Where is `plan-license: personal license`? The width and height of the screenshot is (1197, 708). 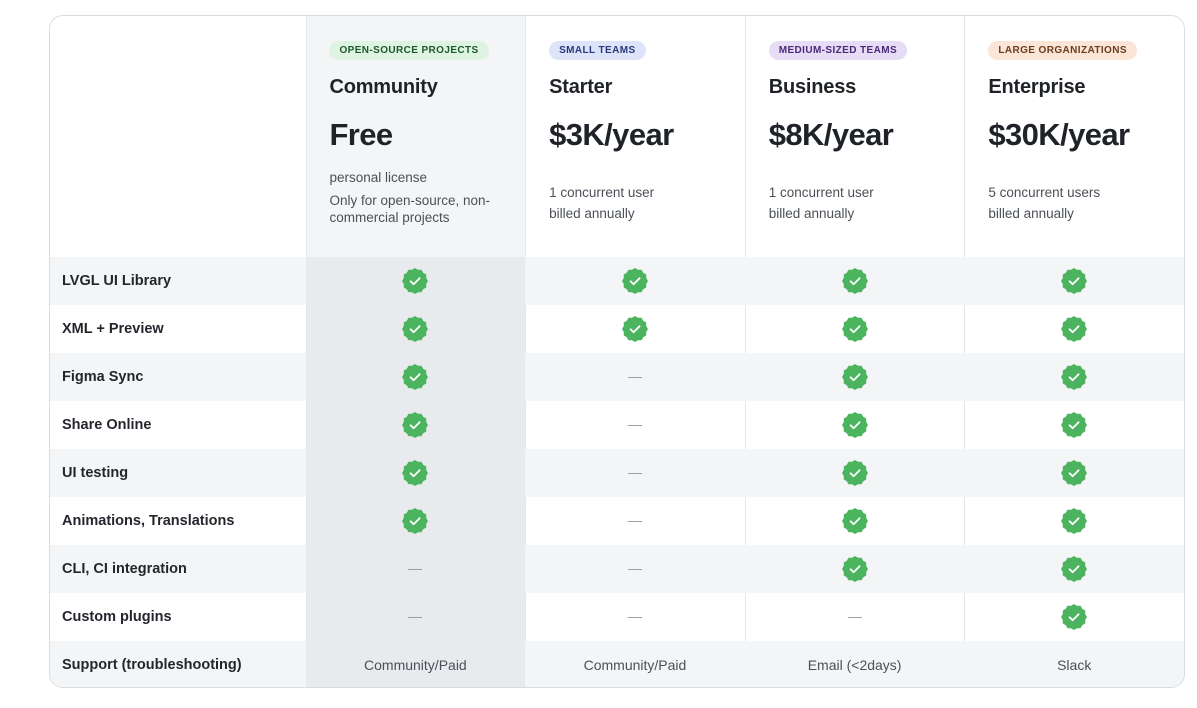
plan-license: personal license is located at coordinates (378, 177).